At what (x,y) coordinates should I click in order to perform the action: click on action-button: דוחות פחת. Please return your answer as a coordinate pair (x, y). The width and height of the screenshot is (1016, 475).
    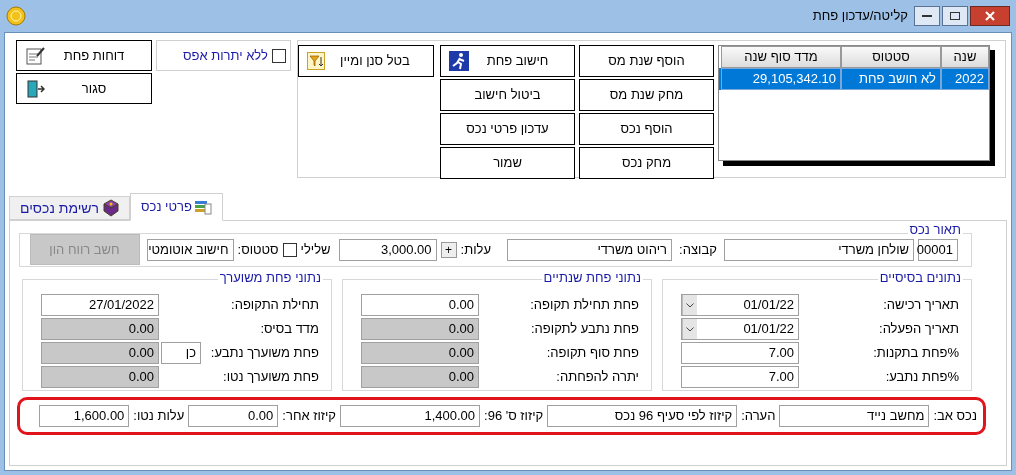
    Looking at the image, I should click on (84, 55).